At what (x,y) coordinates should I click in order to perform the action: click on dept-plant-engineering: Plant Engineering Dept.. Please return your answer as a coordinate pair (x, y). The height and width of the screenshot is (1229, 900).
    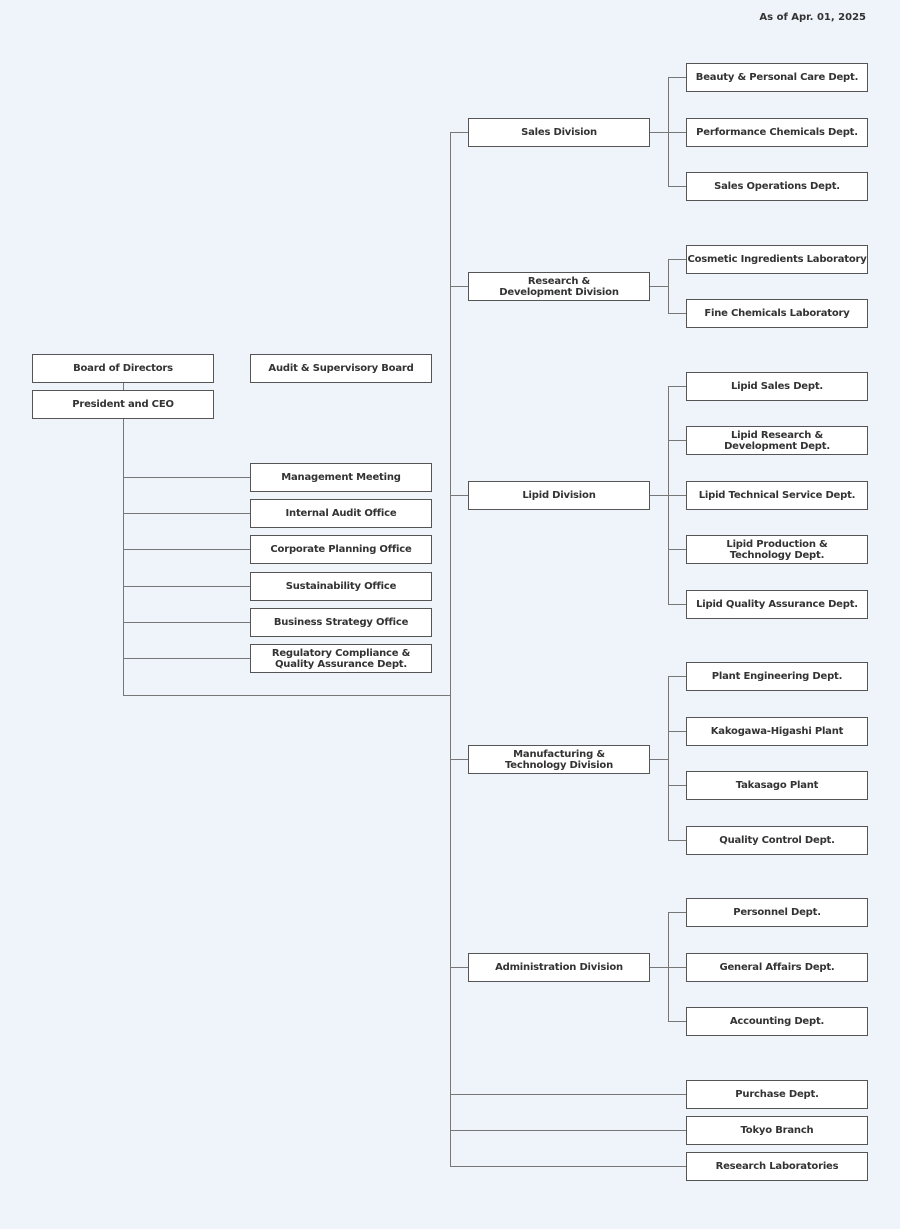
    Looking at the image, I should click on (777, 676).